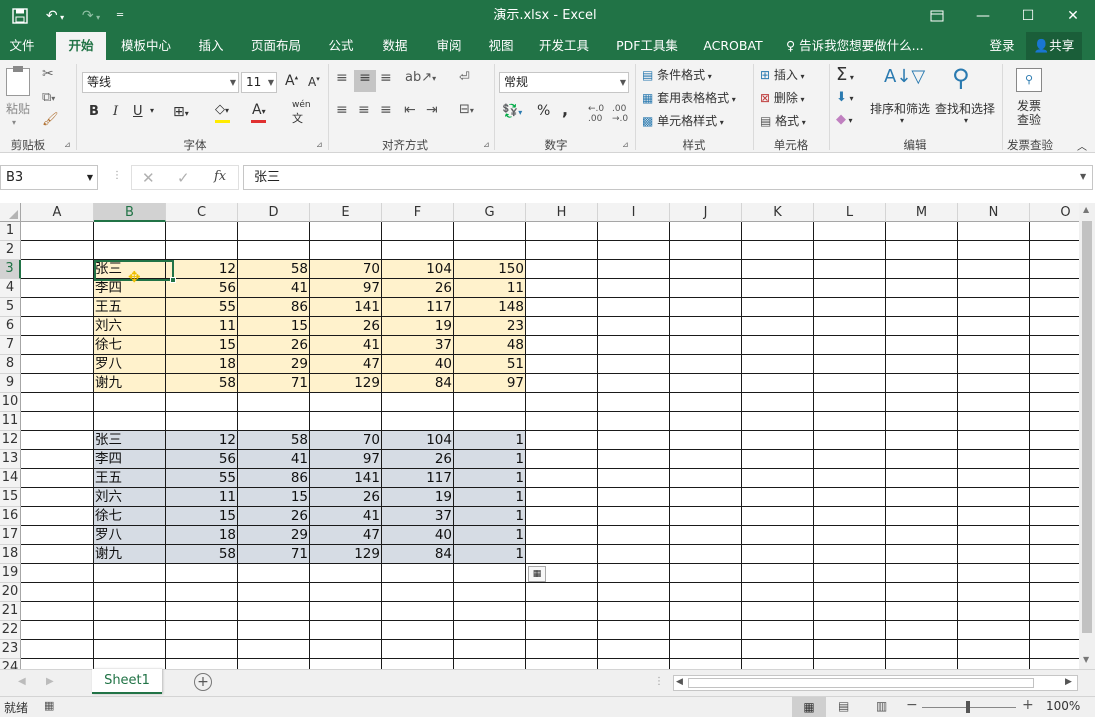 This screenshot has width=1095, height=717. I want to click on cell-d5: 86, so click(274, 307).